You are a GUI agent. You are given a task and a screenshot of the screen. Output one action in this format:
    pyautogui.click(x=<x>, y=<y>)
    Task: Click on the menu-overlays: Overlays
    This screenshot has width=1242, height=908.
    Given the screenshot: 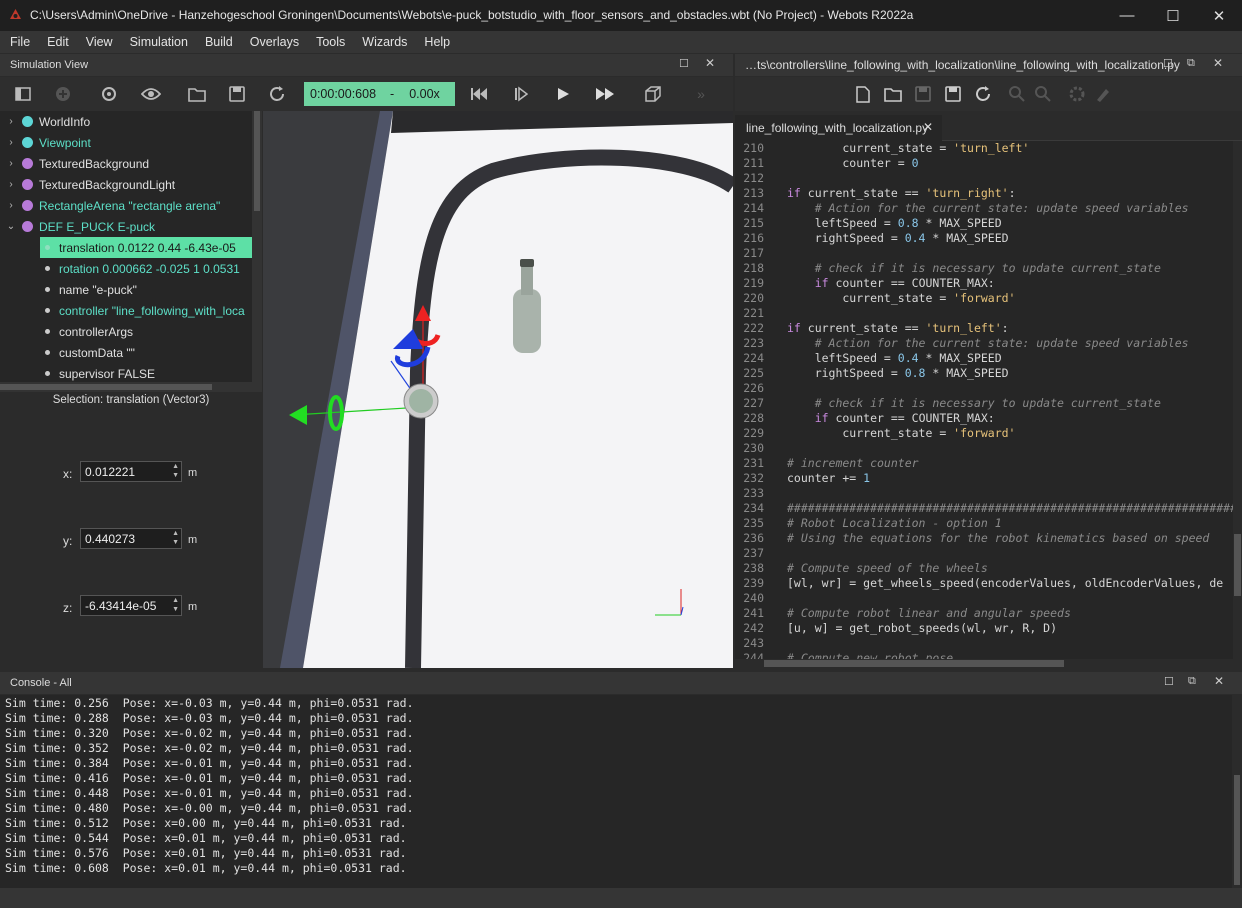 What is the action you would take?
    pyautogui.click(x=274, y=42)
    